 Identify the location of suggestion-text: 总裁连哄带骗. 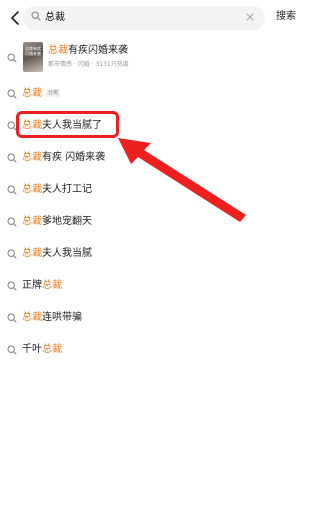
(52, 318).